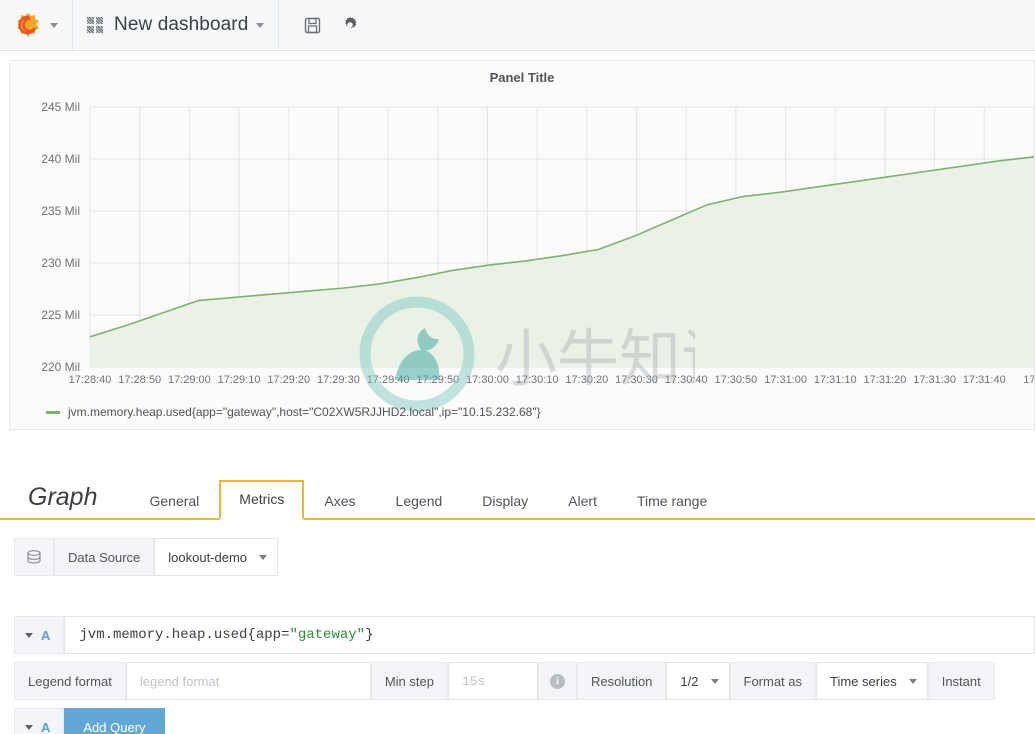 The height and width of the screenshot is (734, 1035). What do you see at coordinates (95, 25) in the screenshot?
I see `dashboard-grid-icon` at bounding box center [95, 25].